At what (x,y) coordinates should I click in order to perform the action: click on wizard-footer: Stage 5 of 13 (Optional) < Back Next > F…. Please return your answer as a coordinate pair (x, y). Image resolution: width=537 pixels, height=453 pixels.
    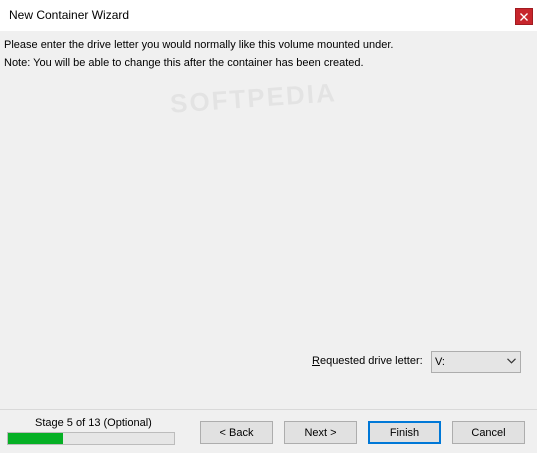
    Looking at the image, I should click on (268, 431).